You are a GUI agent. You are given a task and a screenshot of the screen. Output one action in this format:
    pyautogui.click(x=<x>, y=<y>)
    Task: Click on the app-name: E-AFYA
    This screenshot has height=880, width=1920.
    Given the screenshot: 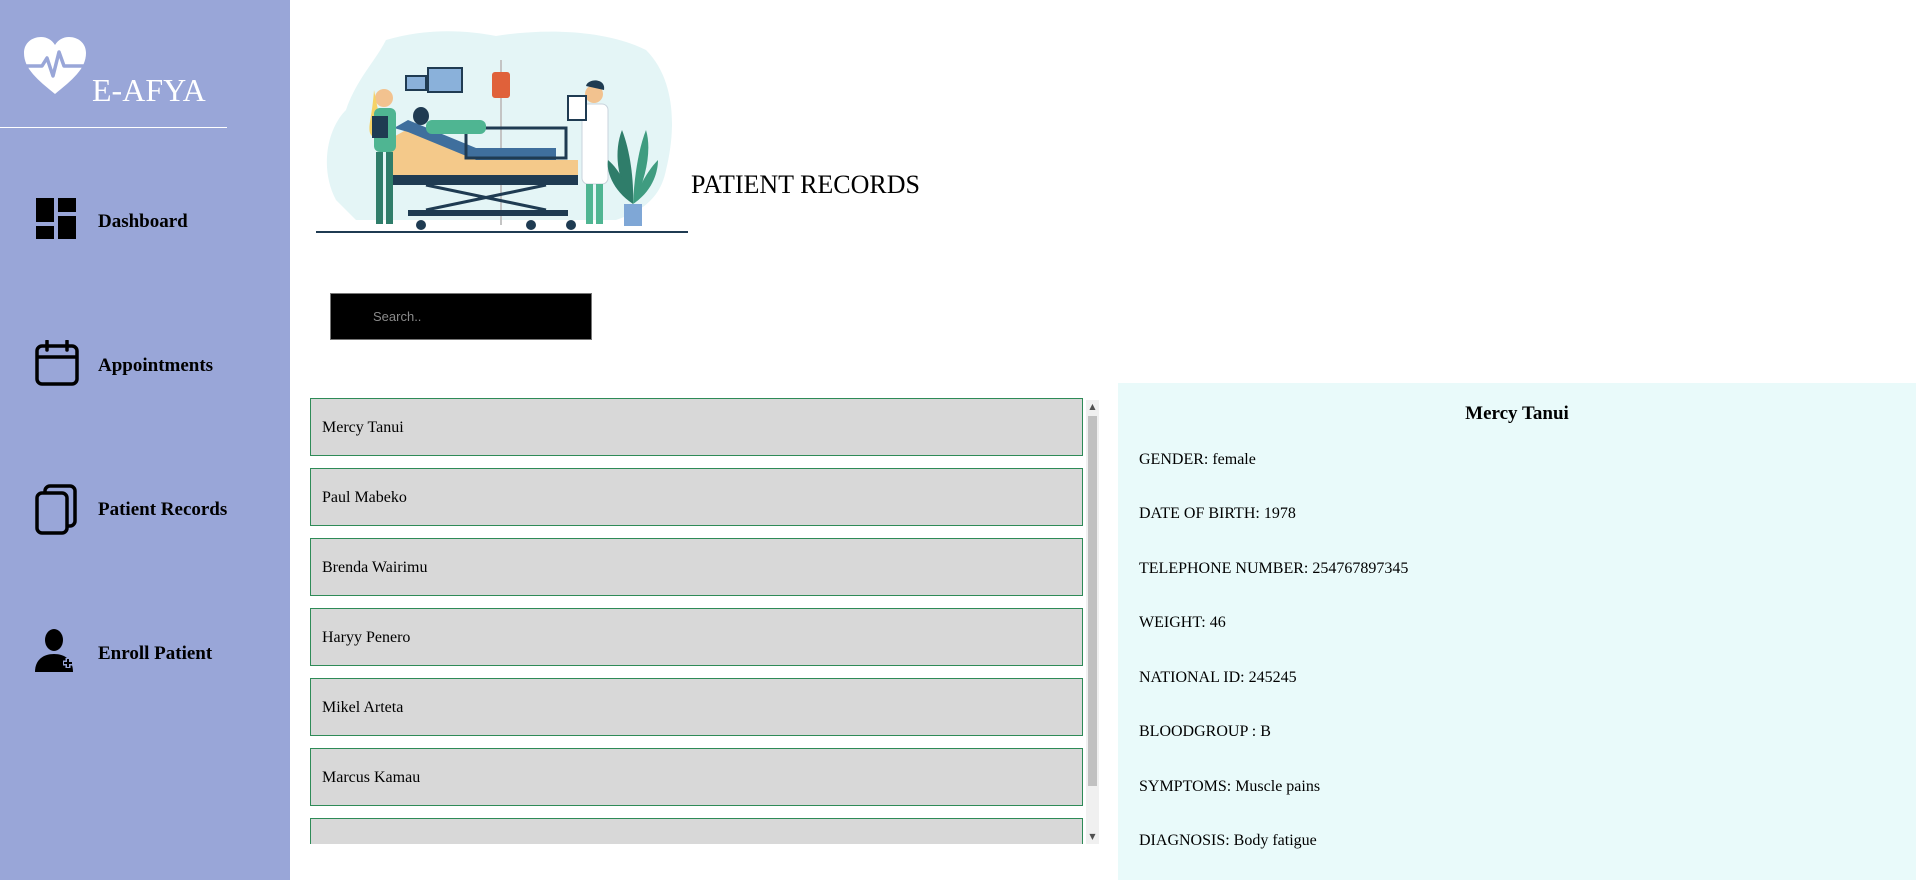 What is the action you would take?
    pyautogui.click(x=149, y=90)
    